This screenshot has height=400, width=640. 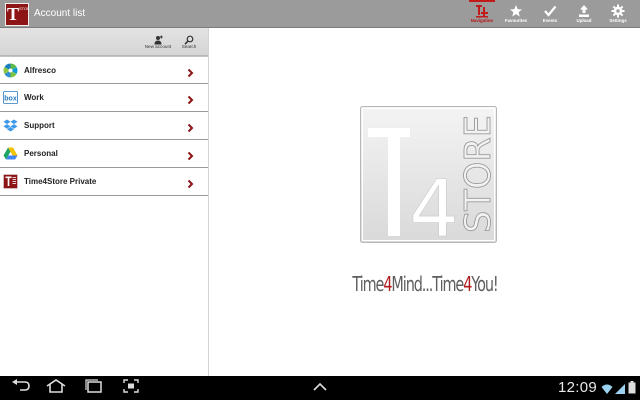 I want to click on settings-button: Settings, so click(x=618, y=14).